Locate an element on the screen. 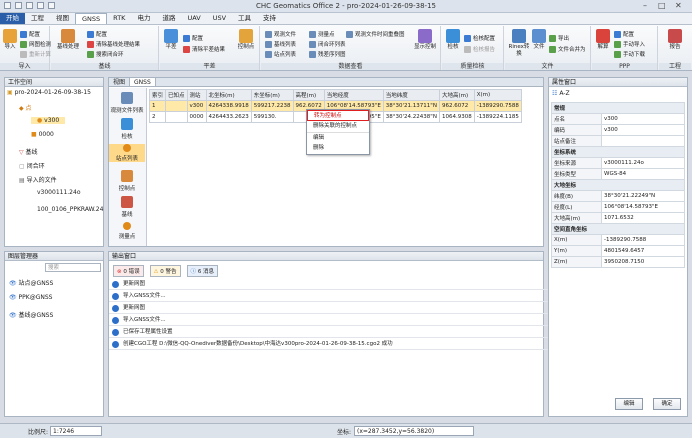 This screenshot has width=692, height=438. clear-baseline-button: 清除基线处理结果 is located at coordinates (113, 44).